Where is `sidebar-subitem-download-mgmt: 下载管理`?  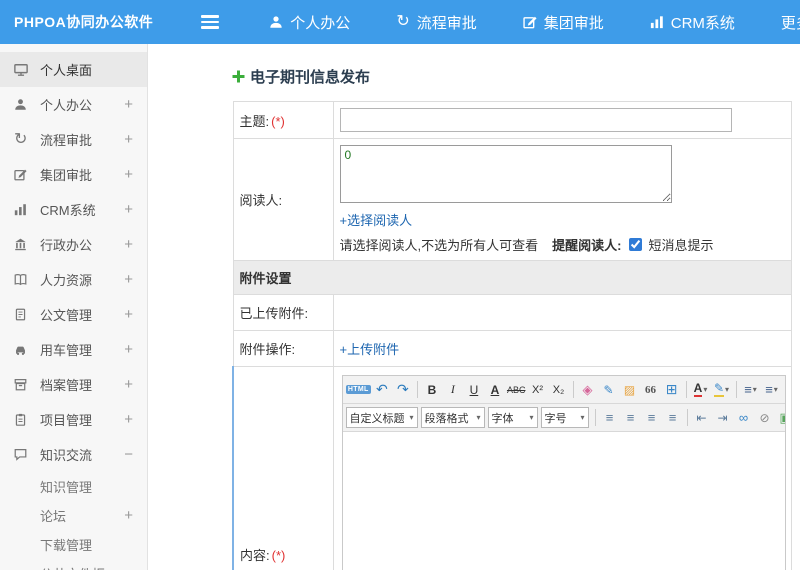 sidebar-subitem-download-mgmt: 下载管理 is located at coordinates (73, 544).